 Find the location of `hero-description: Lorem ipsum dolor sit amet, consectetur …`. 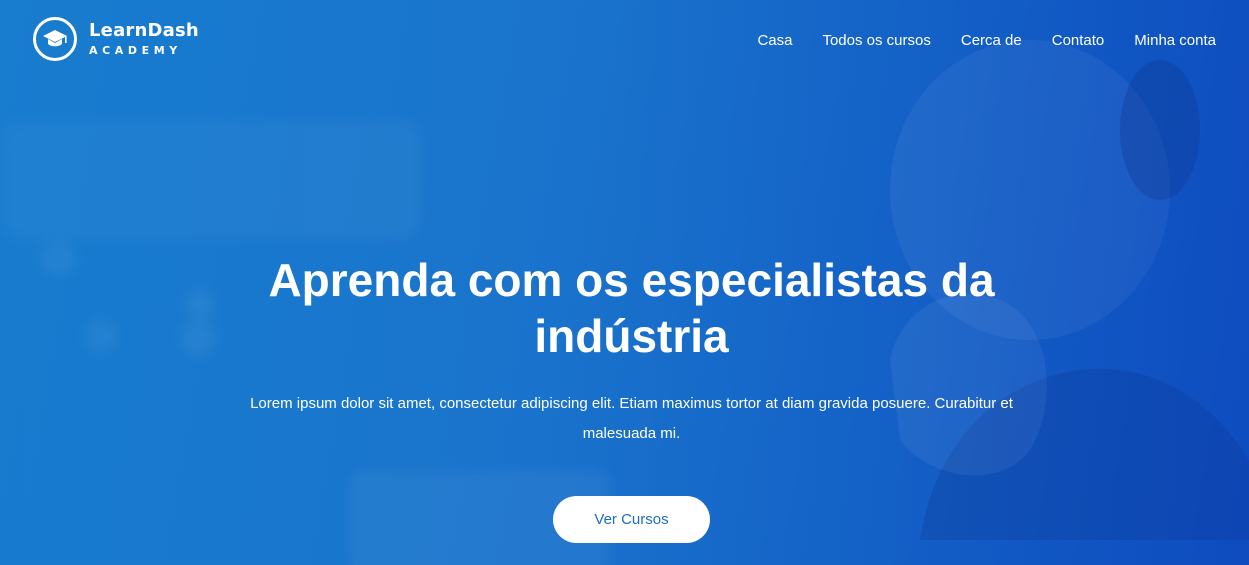

hero-description: Lorem ipsum dolor sit amet, consectetur … is located at coordinates (631, 418).